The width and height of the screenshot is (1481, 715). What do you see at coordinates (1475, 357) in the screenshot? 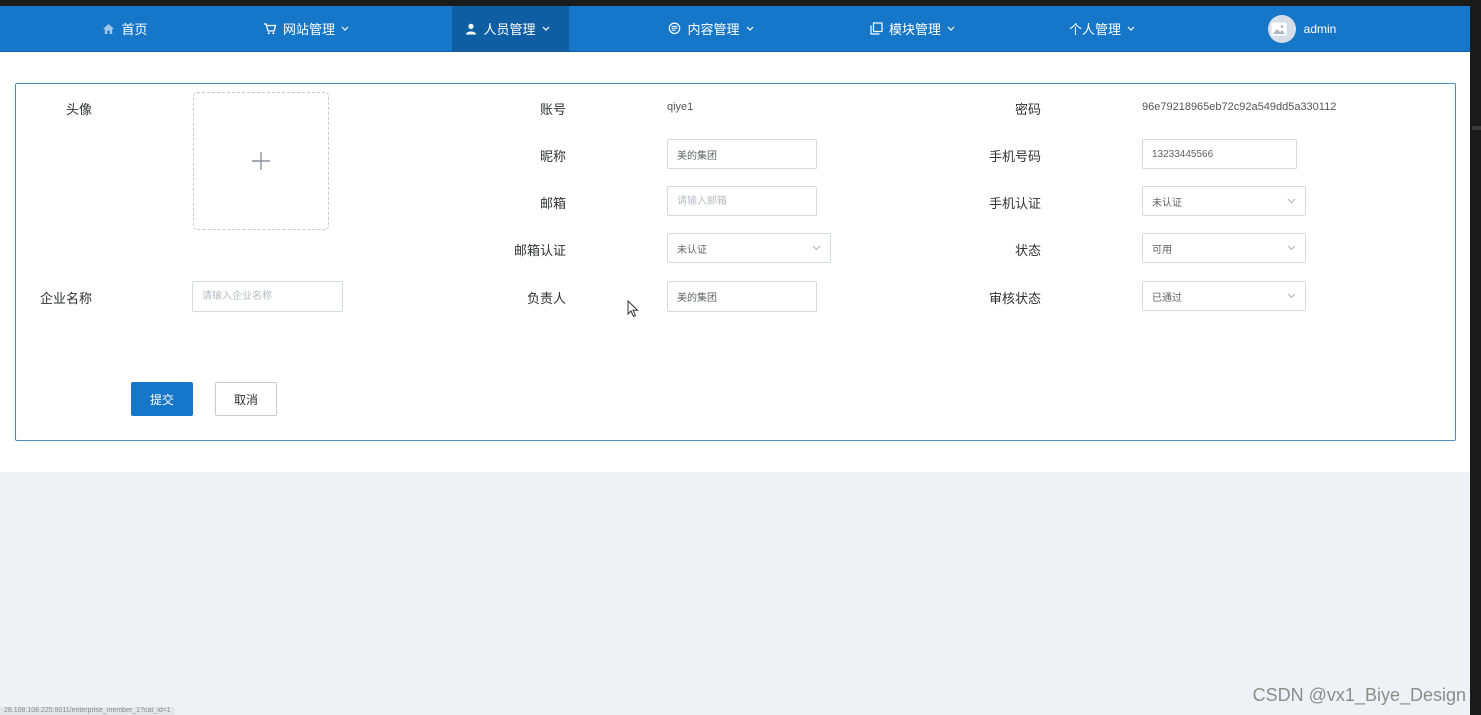
I see `window-right-edge` at bounding box center [1475, 357].